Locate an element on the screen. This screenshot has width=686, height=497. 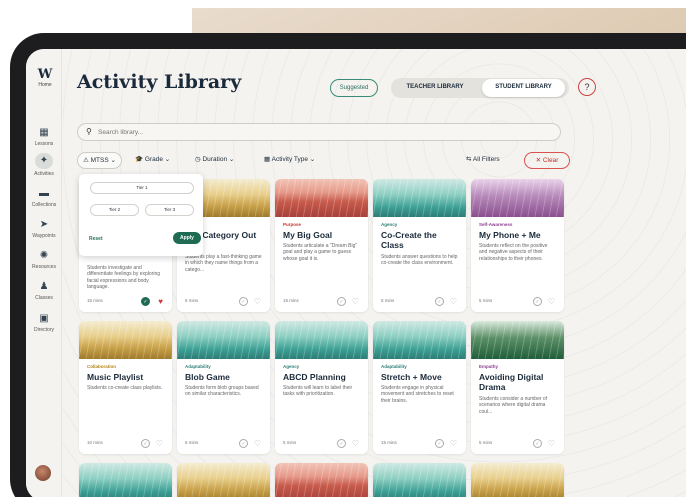
grid-icon: ▦ is located at coordinates (267, 159).